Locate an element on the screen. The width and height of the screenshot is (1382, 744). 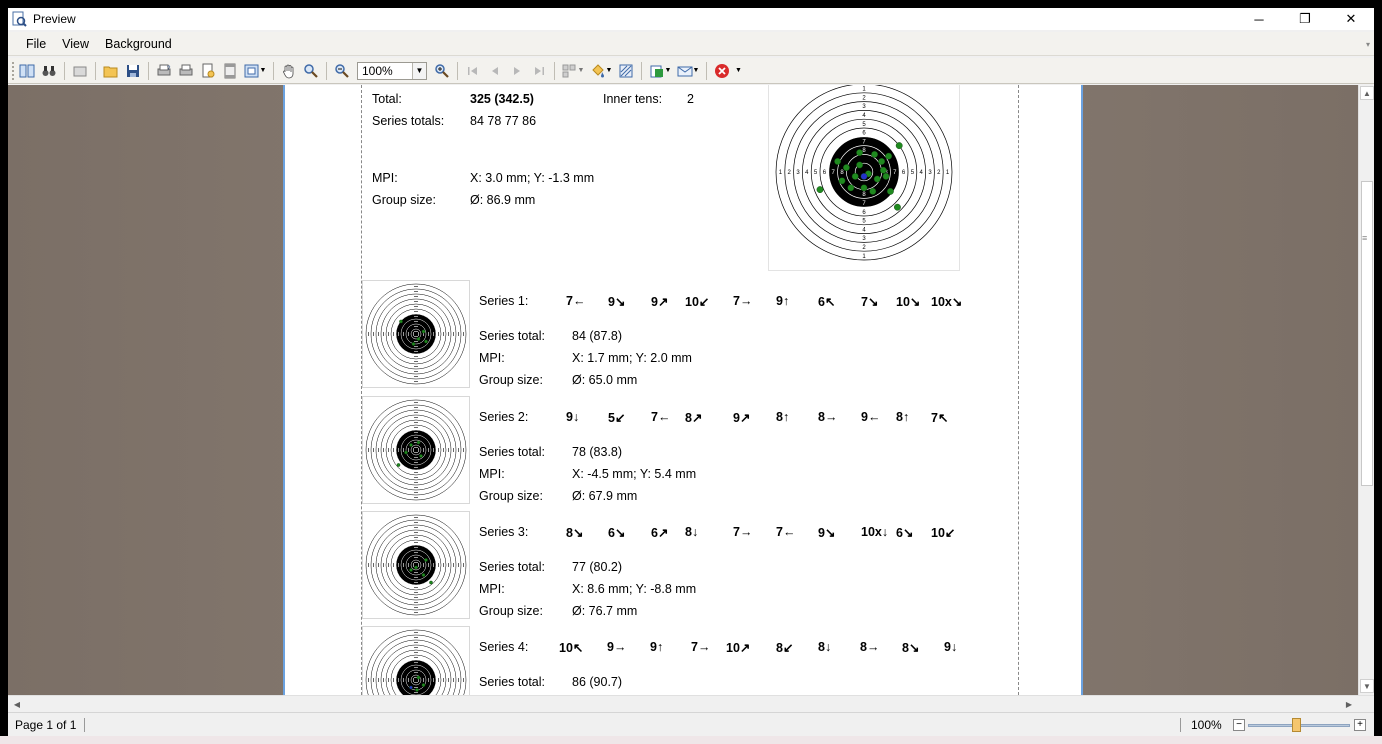
save-button is located at coordinates (133, 71).